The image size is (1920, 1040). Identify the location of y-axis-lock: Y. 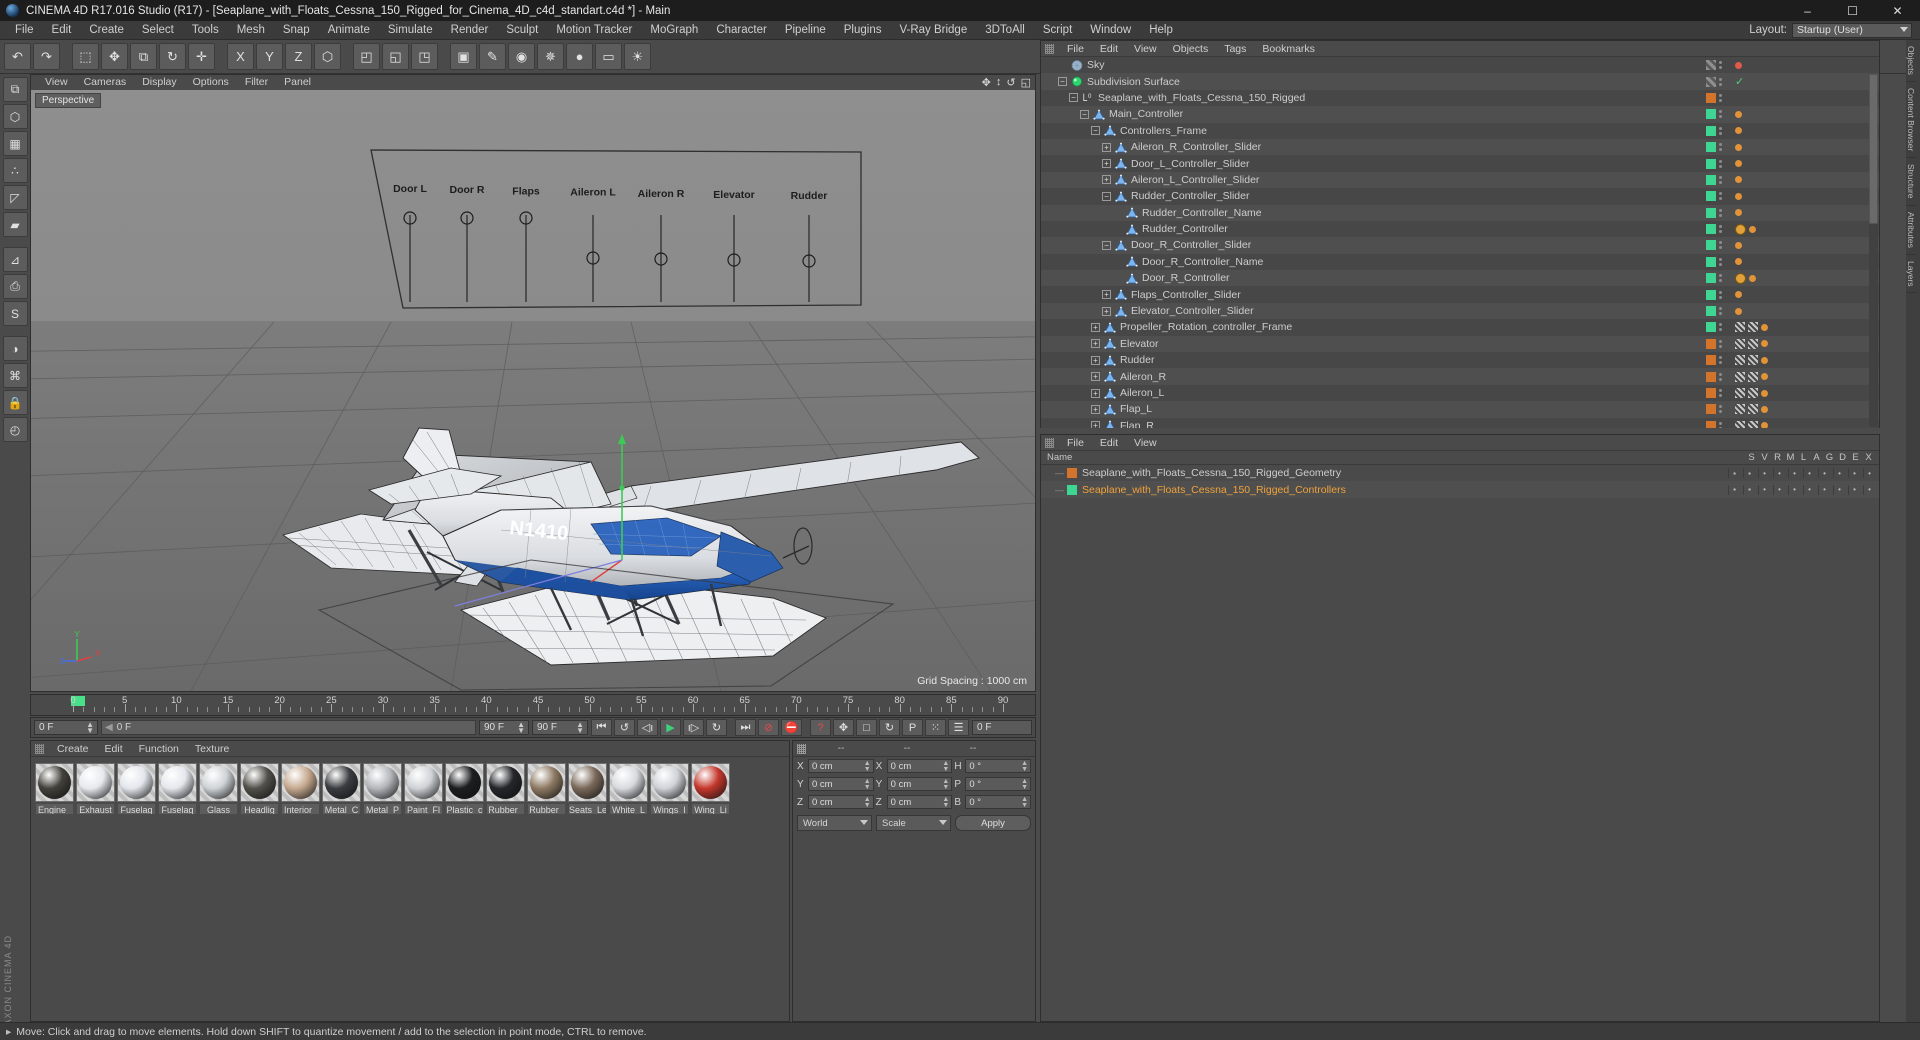
(269, 56).